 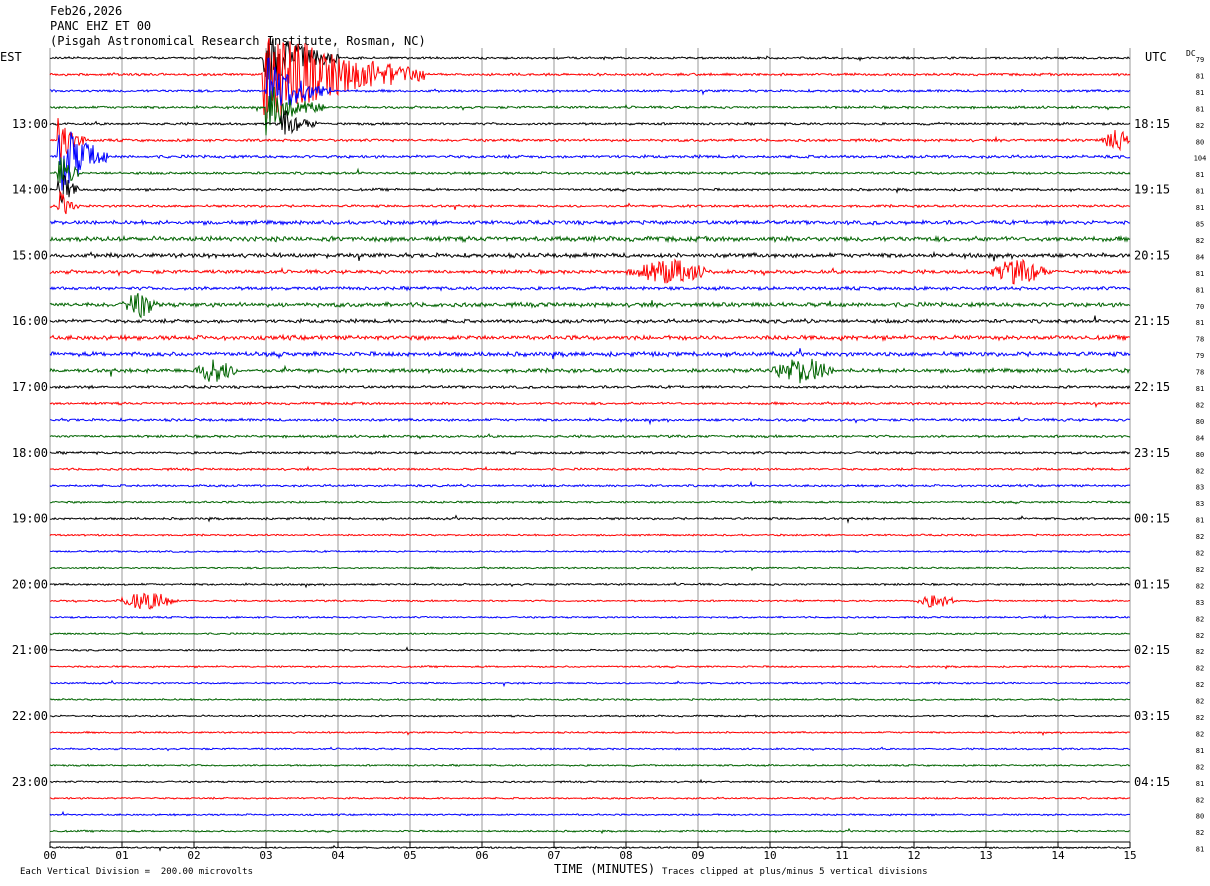 What do you see at coordinates (409, 855) in the screenshot?
I see `x-tick-label: 05` at bounding box center [409, 855].